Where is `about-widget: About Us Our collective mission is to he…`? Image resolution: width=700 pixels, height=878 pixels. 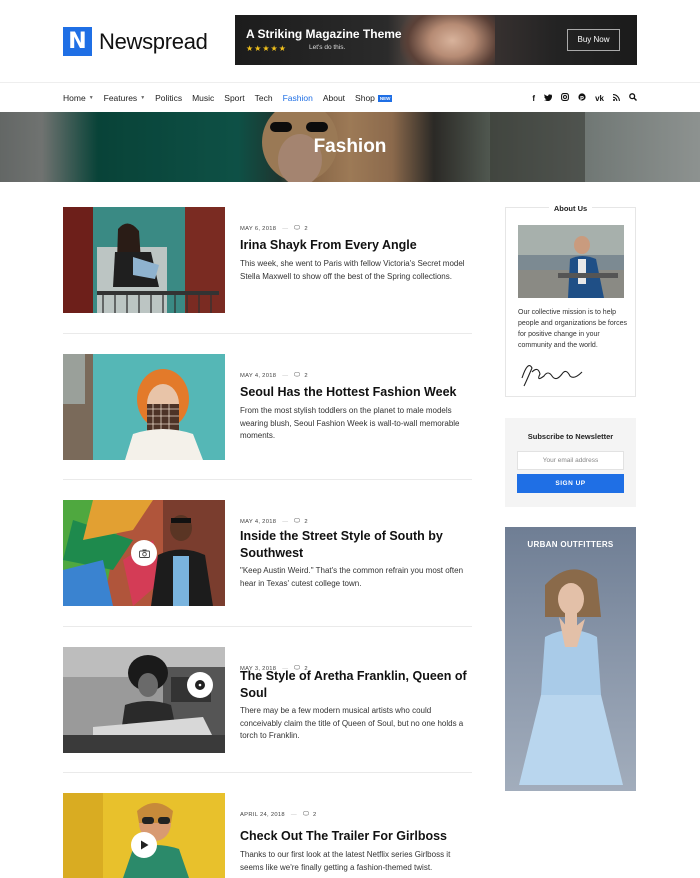 about-widget: About Us Our collective mission is to he… is located at coordinates (570, 300).